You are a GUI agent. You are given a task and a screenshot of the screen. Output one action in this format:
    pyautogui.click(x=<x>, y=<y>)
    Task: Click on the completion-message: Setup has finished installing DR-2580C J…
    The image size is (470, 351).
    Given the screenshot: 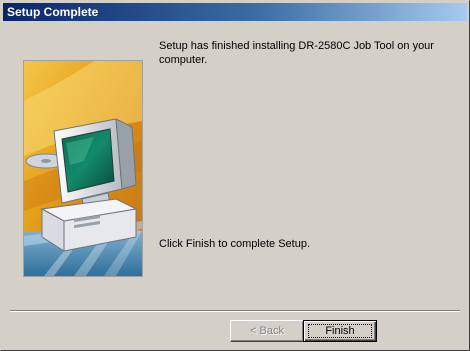 What is the action you would take?
    pyautogui.click(x=296, y=53)
    